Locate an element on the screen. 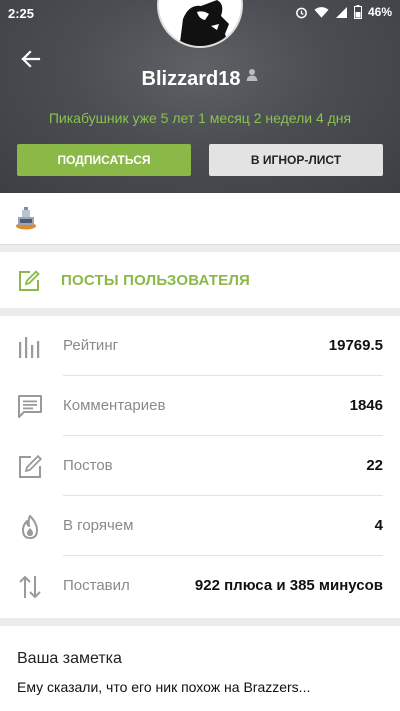  status-time: 2:25 is located at coordinates (21, 13).